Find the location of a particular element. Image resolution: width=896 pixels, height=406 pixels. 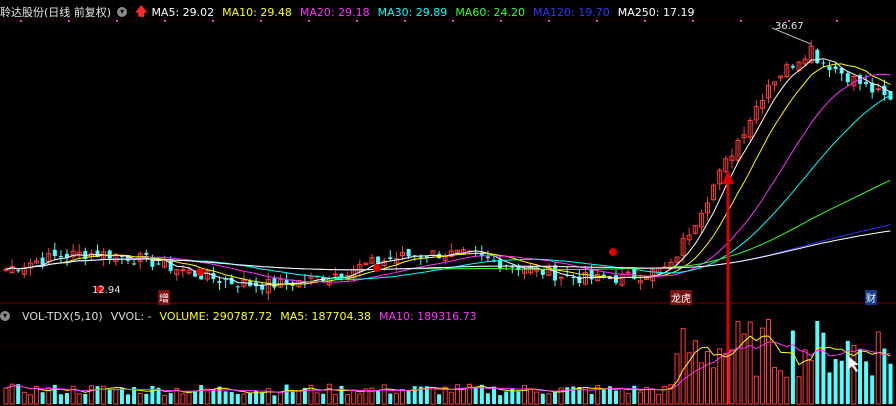

ma20-label: MA20: 29.18 is located at coordinates (334, 12).